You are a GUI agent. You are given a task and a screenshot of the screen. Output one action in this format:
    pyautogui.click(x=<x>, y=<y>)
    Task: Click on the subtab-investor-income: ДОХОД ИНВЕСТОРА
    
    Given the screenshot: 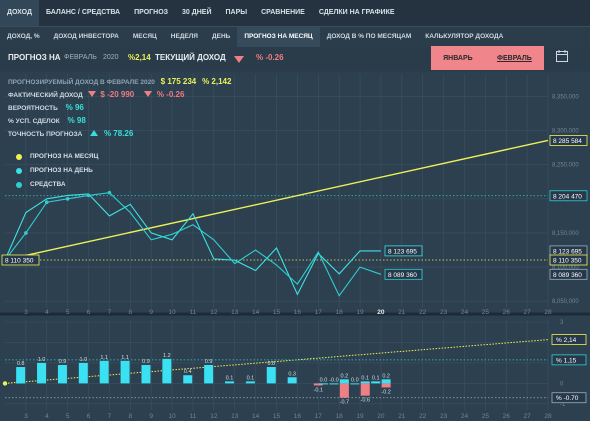 What is the action you would take?
    pyautogui.click(x=86, y=37)
    